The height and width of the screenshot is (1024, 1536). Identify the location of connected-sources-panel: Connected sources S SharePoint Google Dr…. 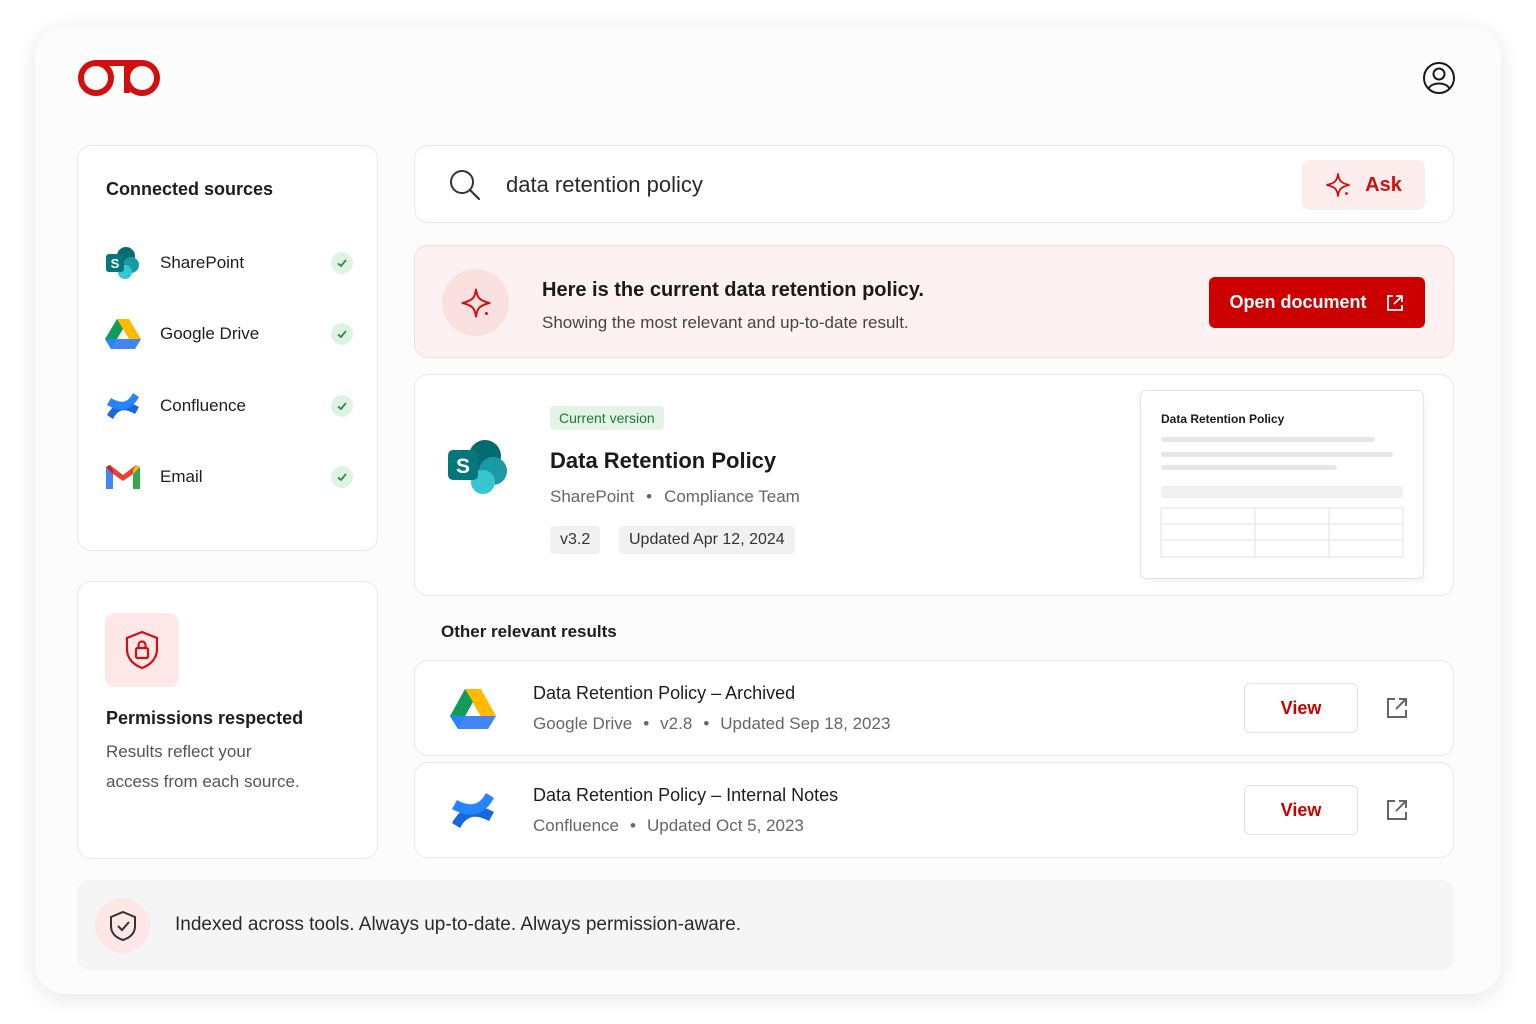
(227, 348).